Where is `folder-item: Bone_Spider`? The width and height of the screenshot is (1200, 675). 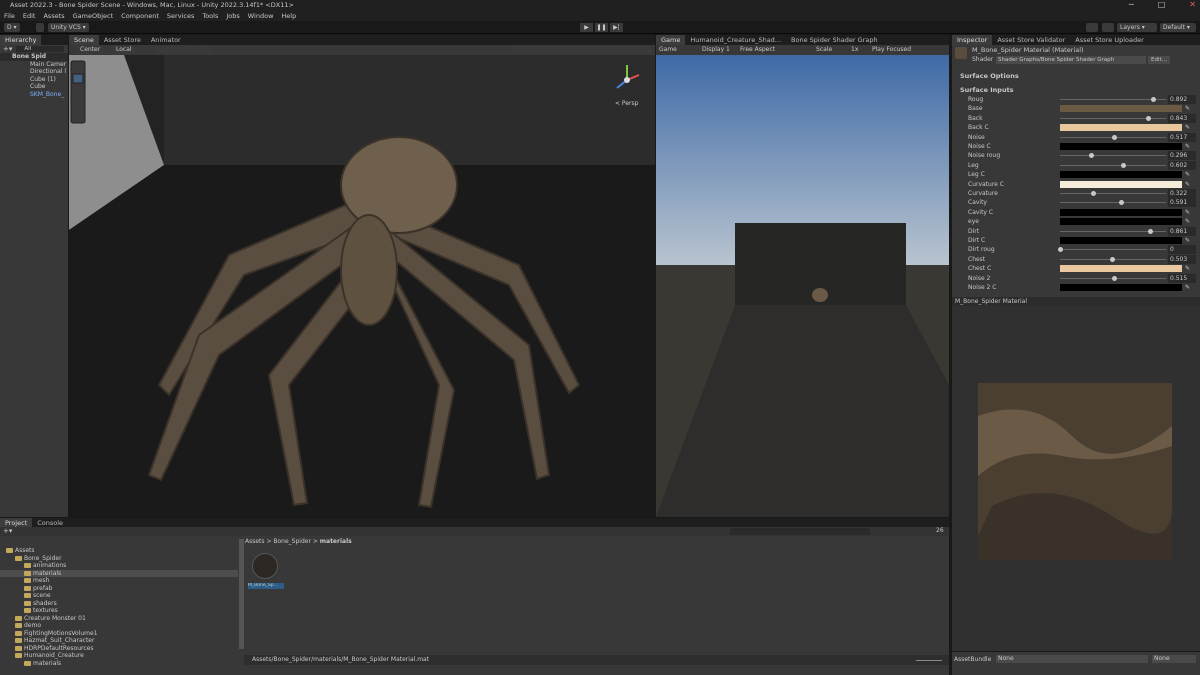 folder-item: Bone_Spider is located at coordinates (119, 559).